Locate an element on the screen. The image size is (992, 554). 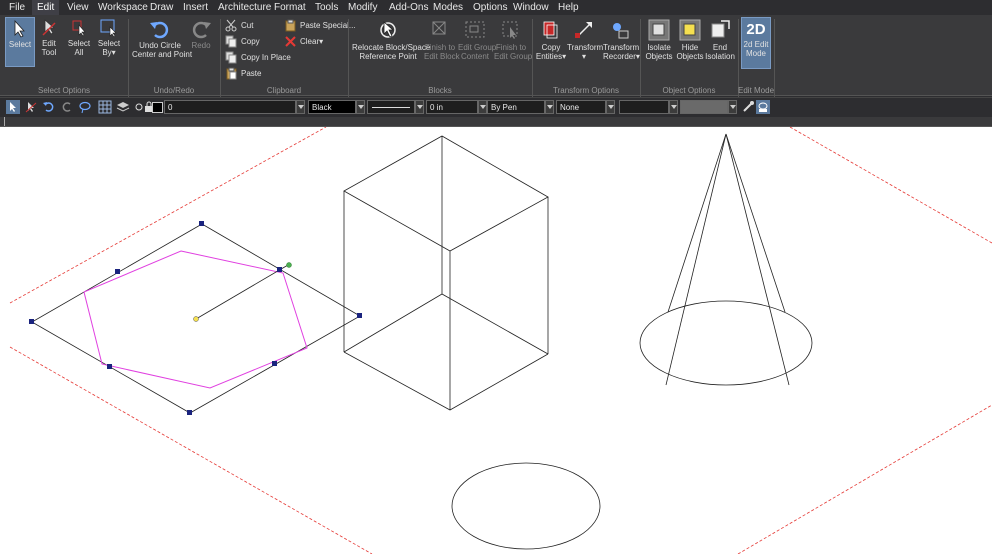
finish-edit-block-button: Finish to Edit Block is located at coordinates (442, 43).